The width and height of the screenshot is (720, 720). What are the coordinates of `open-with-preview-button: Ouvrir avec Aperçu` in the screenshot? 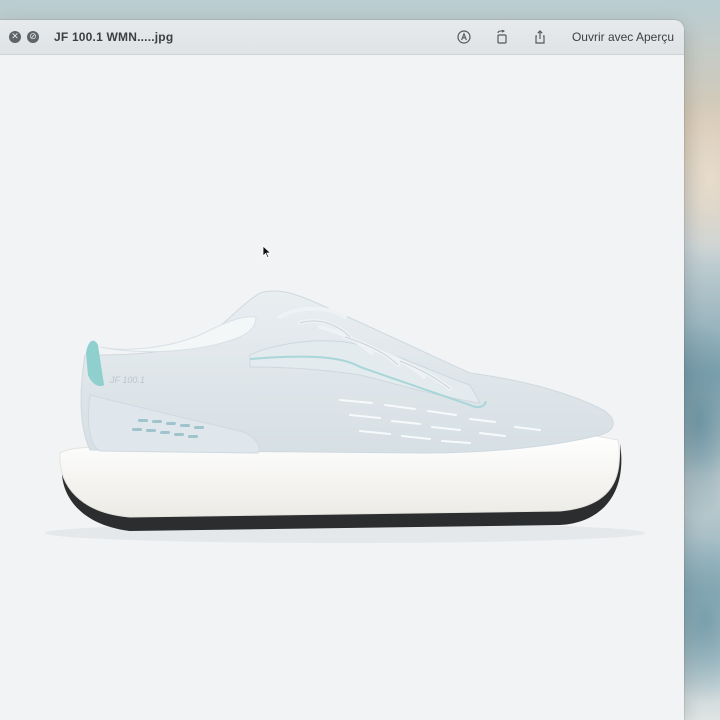 It's located at (623, 37).